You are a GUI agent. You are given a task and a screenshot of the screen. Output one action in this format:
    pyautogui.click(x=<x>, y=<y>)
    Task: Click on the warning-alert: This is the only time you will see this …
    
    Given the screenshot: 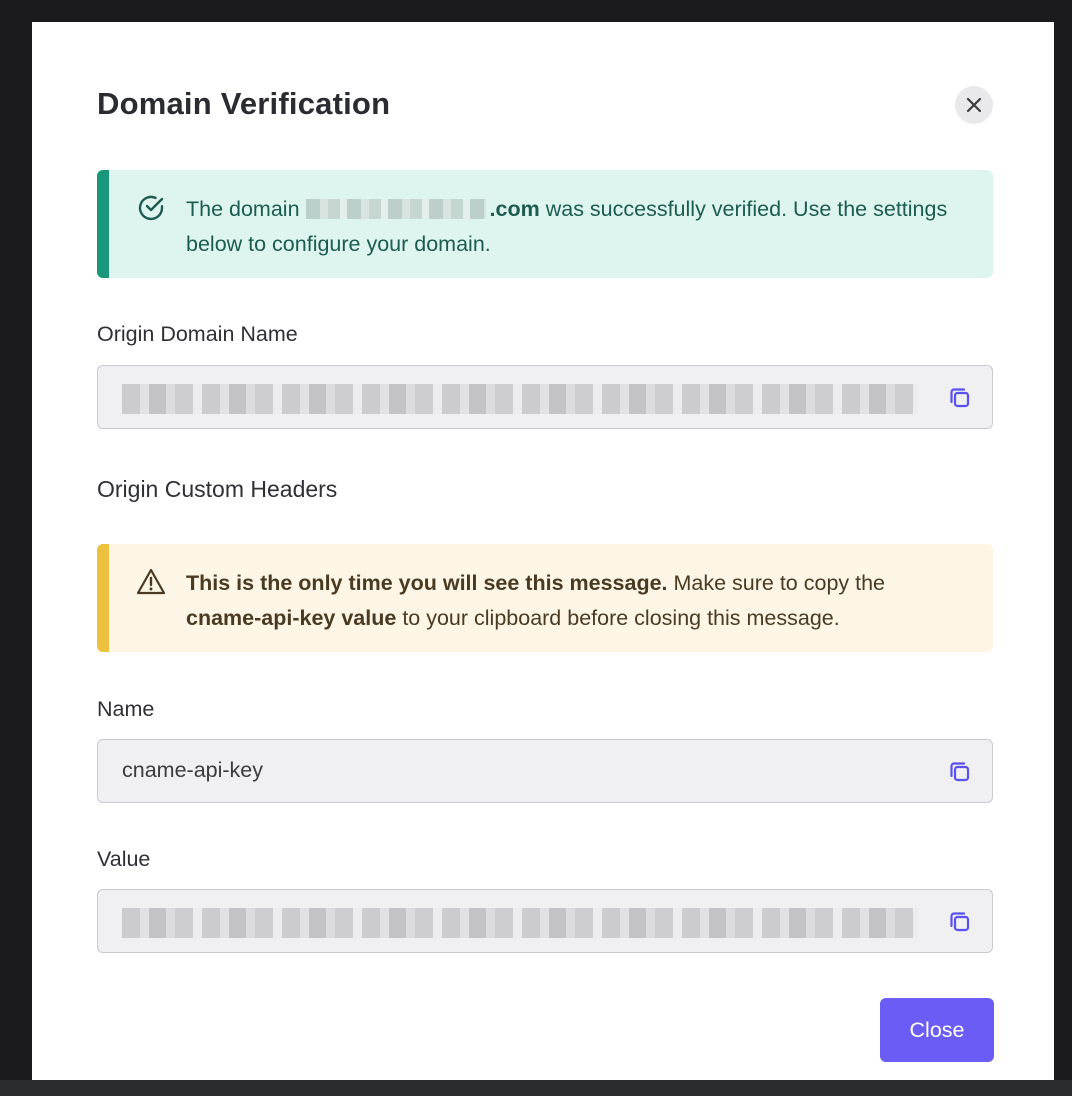 What is the action you would take?
    pyautogui.click(x=545, y=598)
    